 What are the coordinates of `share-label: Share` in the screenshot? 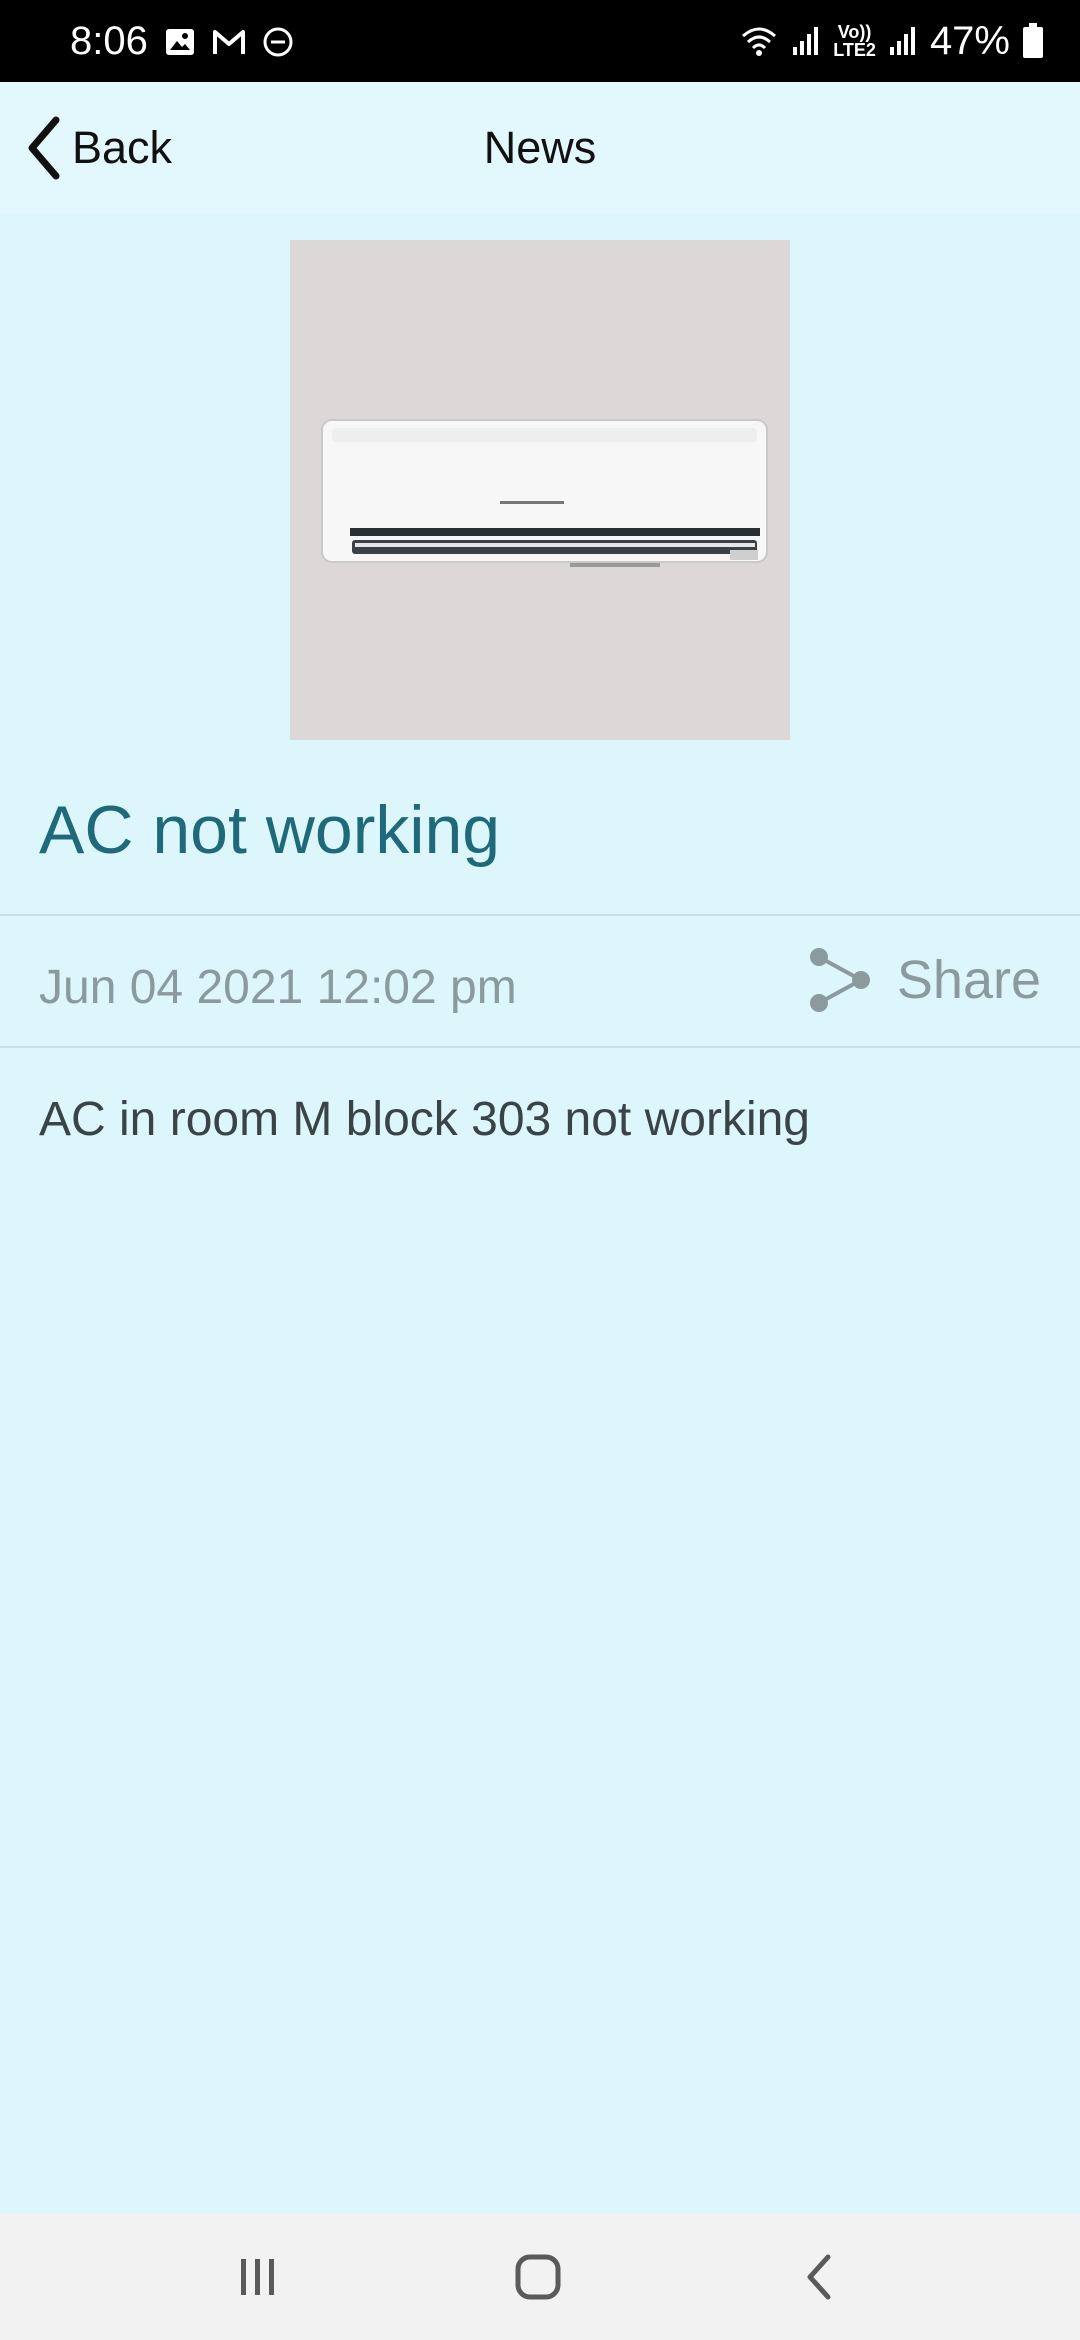 It's located at (968, 980).